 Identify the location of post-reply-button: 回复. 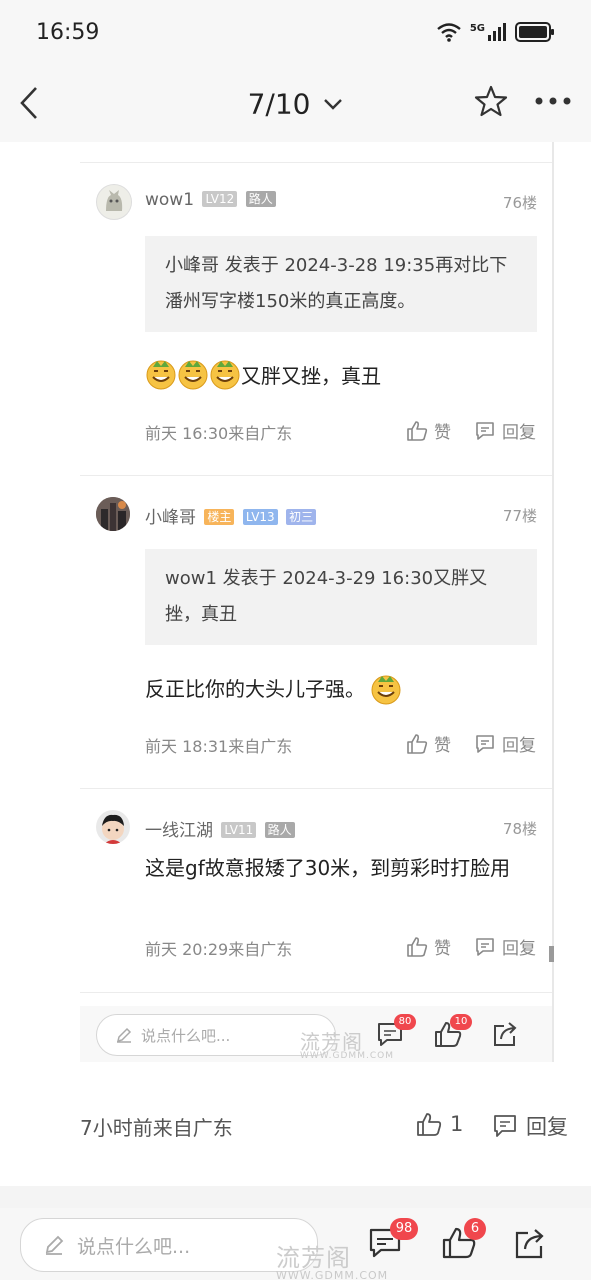
(530, 1126).